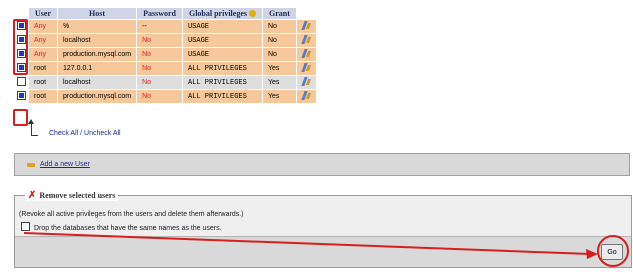 Image resolution: width=633 pixels, height=273 pixels. Describe the element at coordinates (279, 13) in the screenshot. I see `header-grant: Grant` at that location.